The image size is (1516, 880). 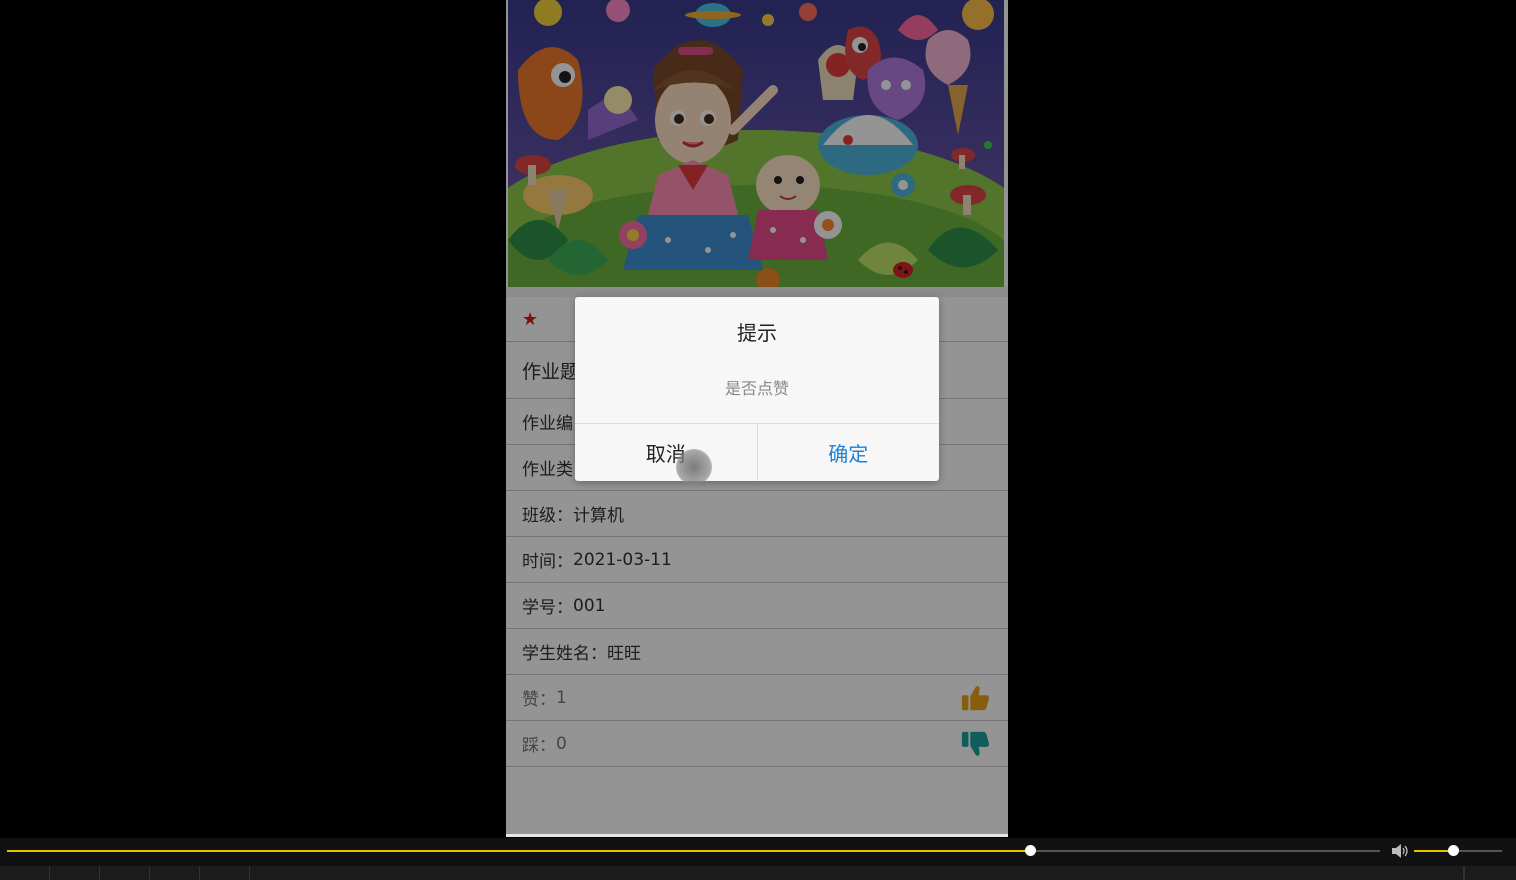 I want to click on like-confirm-dialog: 提示 是否点赞 取消 确定, so click(x=757, y=389).